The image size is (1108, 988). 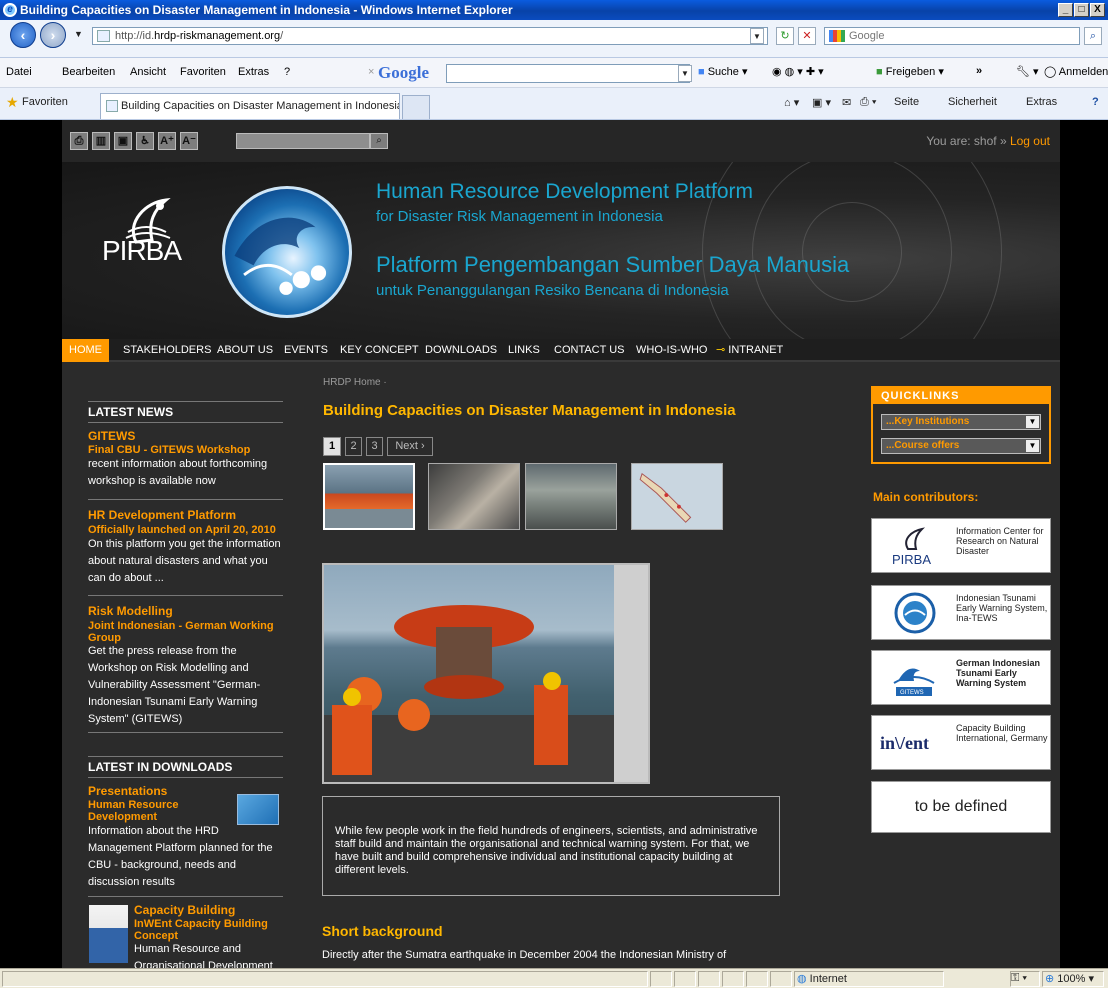 What do you see at coordinates (19, 72) in the screenshot?
I see `menu-datei: Datei` at bounding box center [19, 72].